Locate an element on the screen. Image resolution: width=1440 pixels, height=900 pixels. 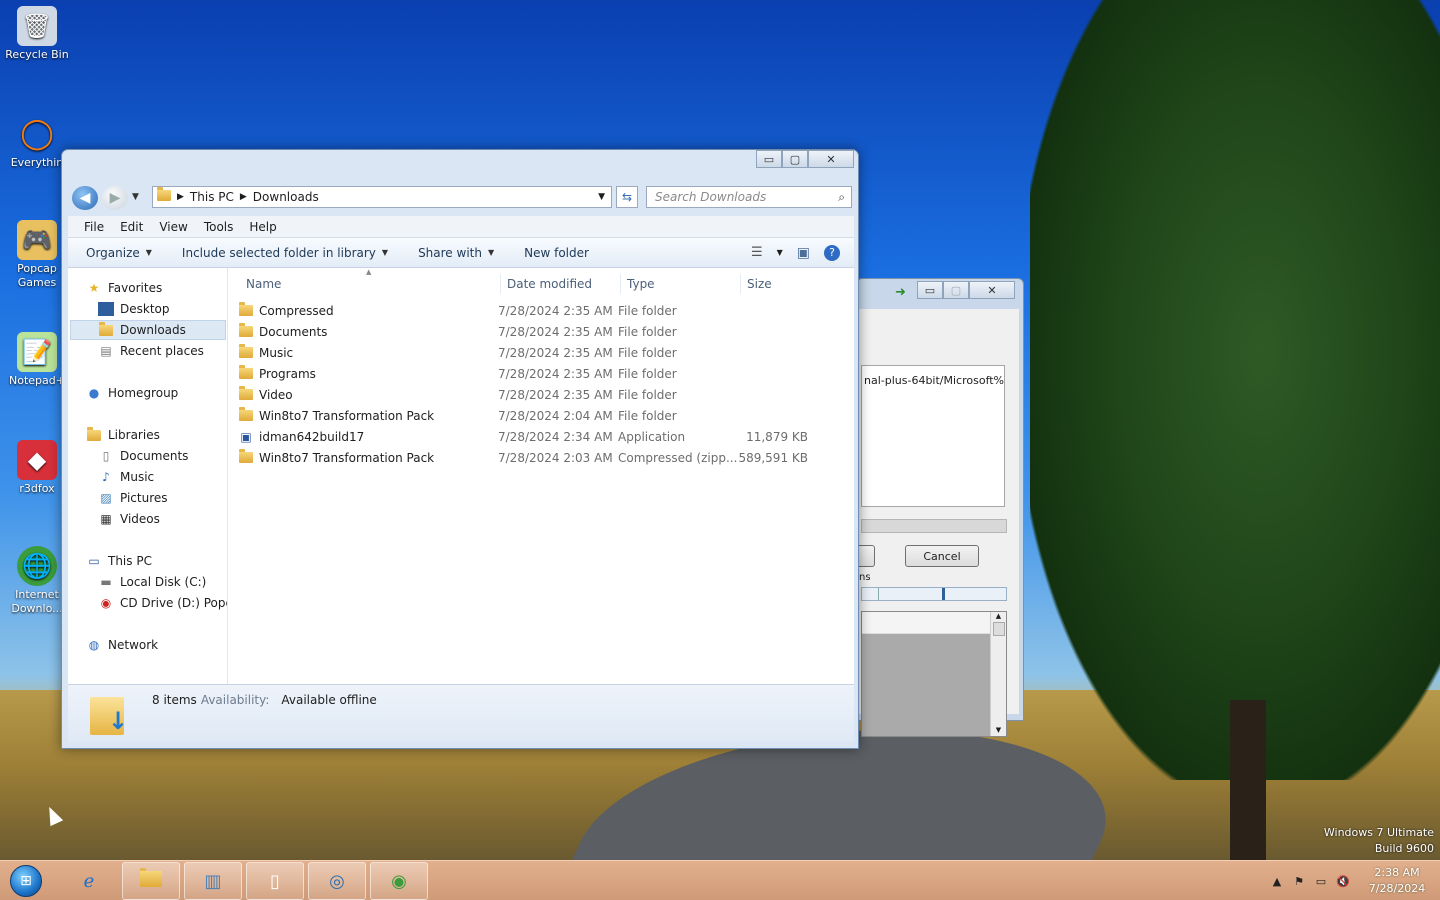
cancel-button: Cancel is located at coordinates (942, 556).